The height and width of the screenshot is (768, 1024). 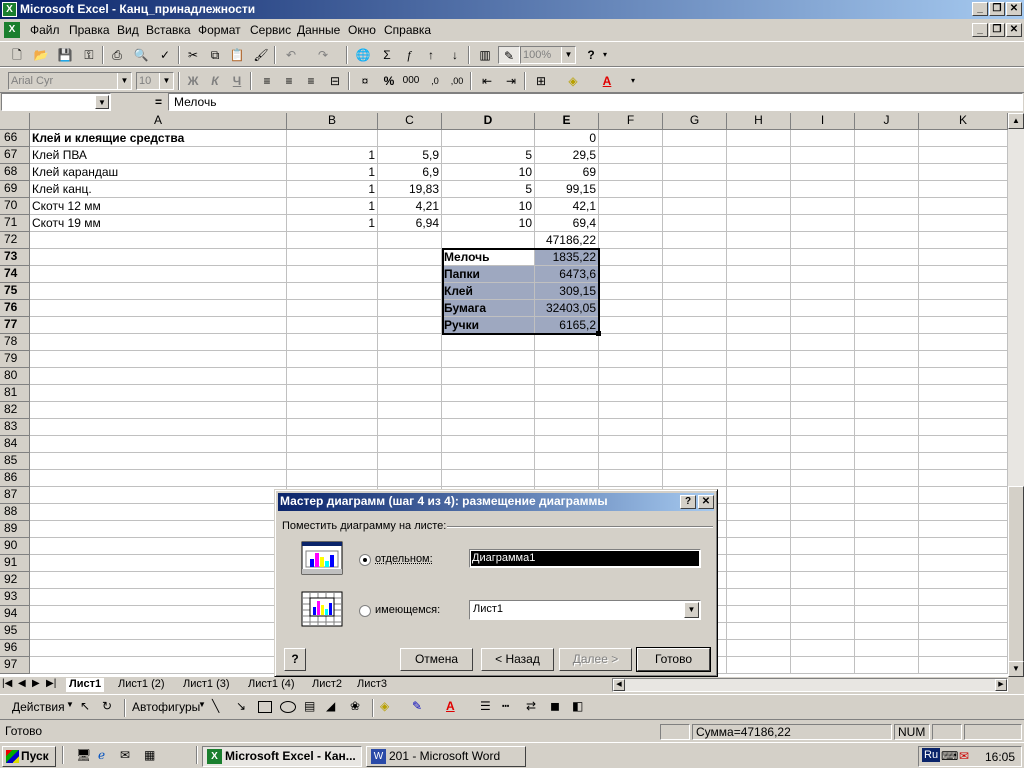 I want to click on column-header: I, so click(x=823, y=121).